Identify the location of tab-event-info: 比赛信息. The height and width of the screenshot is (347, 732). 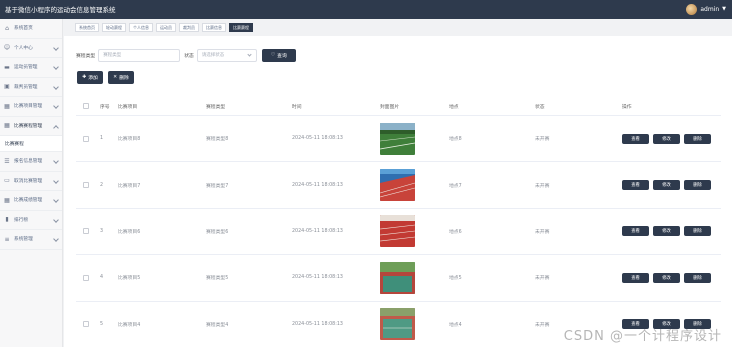
(214, 27).